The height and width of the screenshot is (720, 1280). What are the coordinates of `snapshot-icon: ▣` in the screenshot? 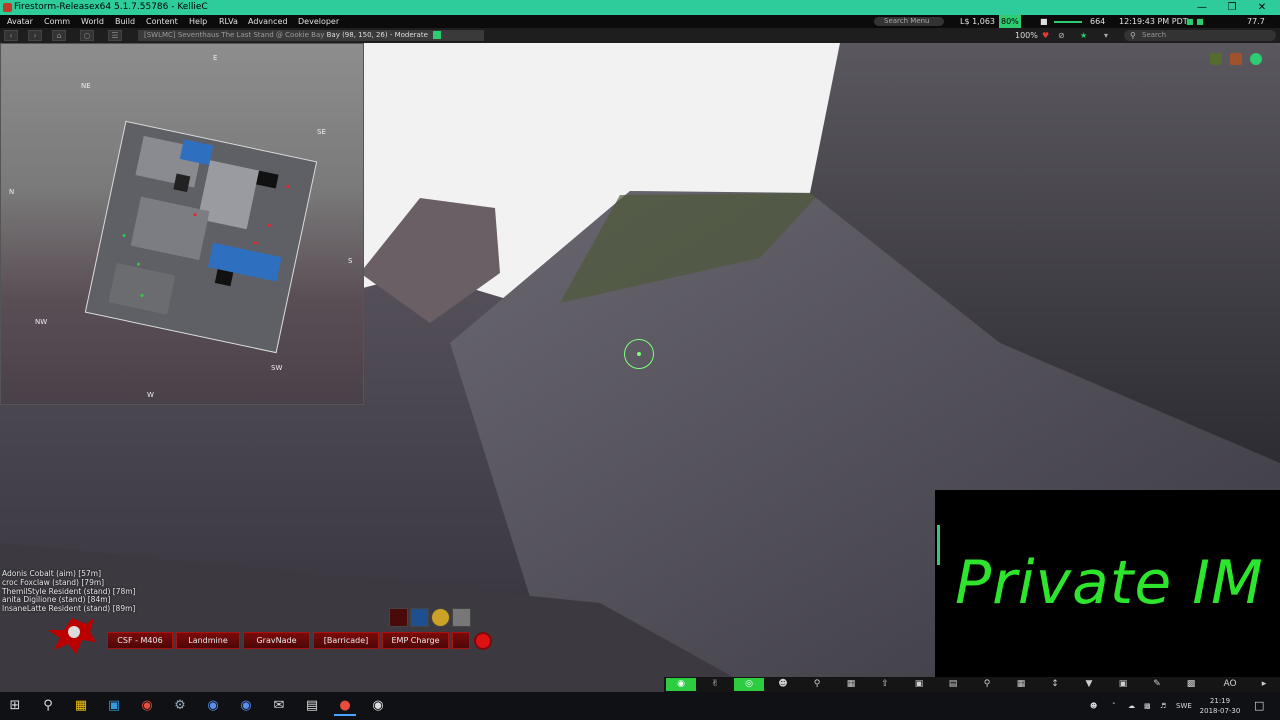 It's located at (1123, 684).